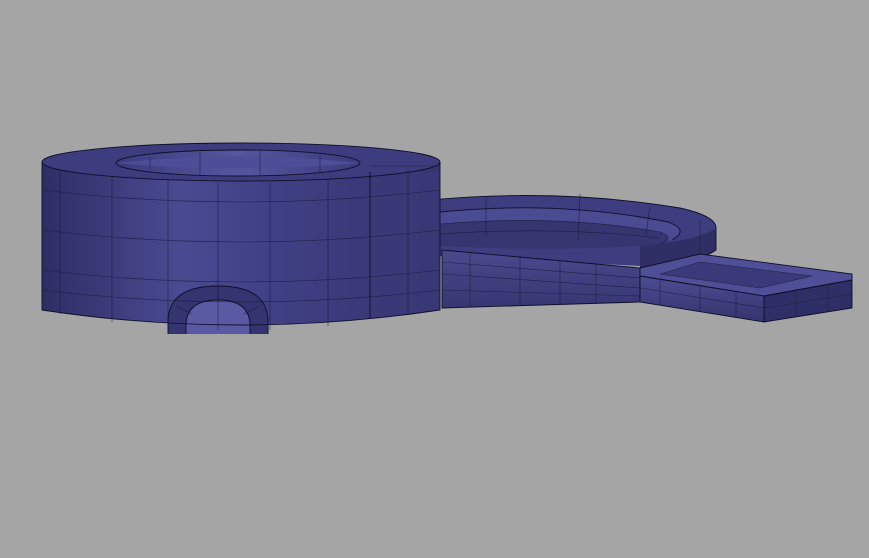 The image size is (869, 558). Describe the element at coordinates (746, 288) in the screenshot. I see `rectangular-tray` at that location.